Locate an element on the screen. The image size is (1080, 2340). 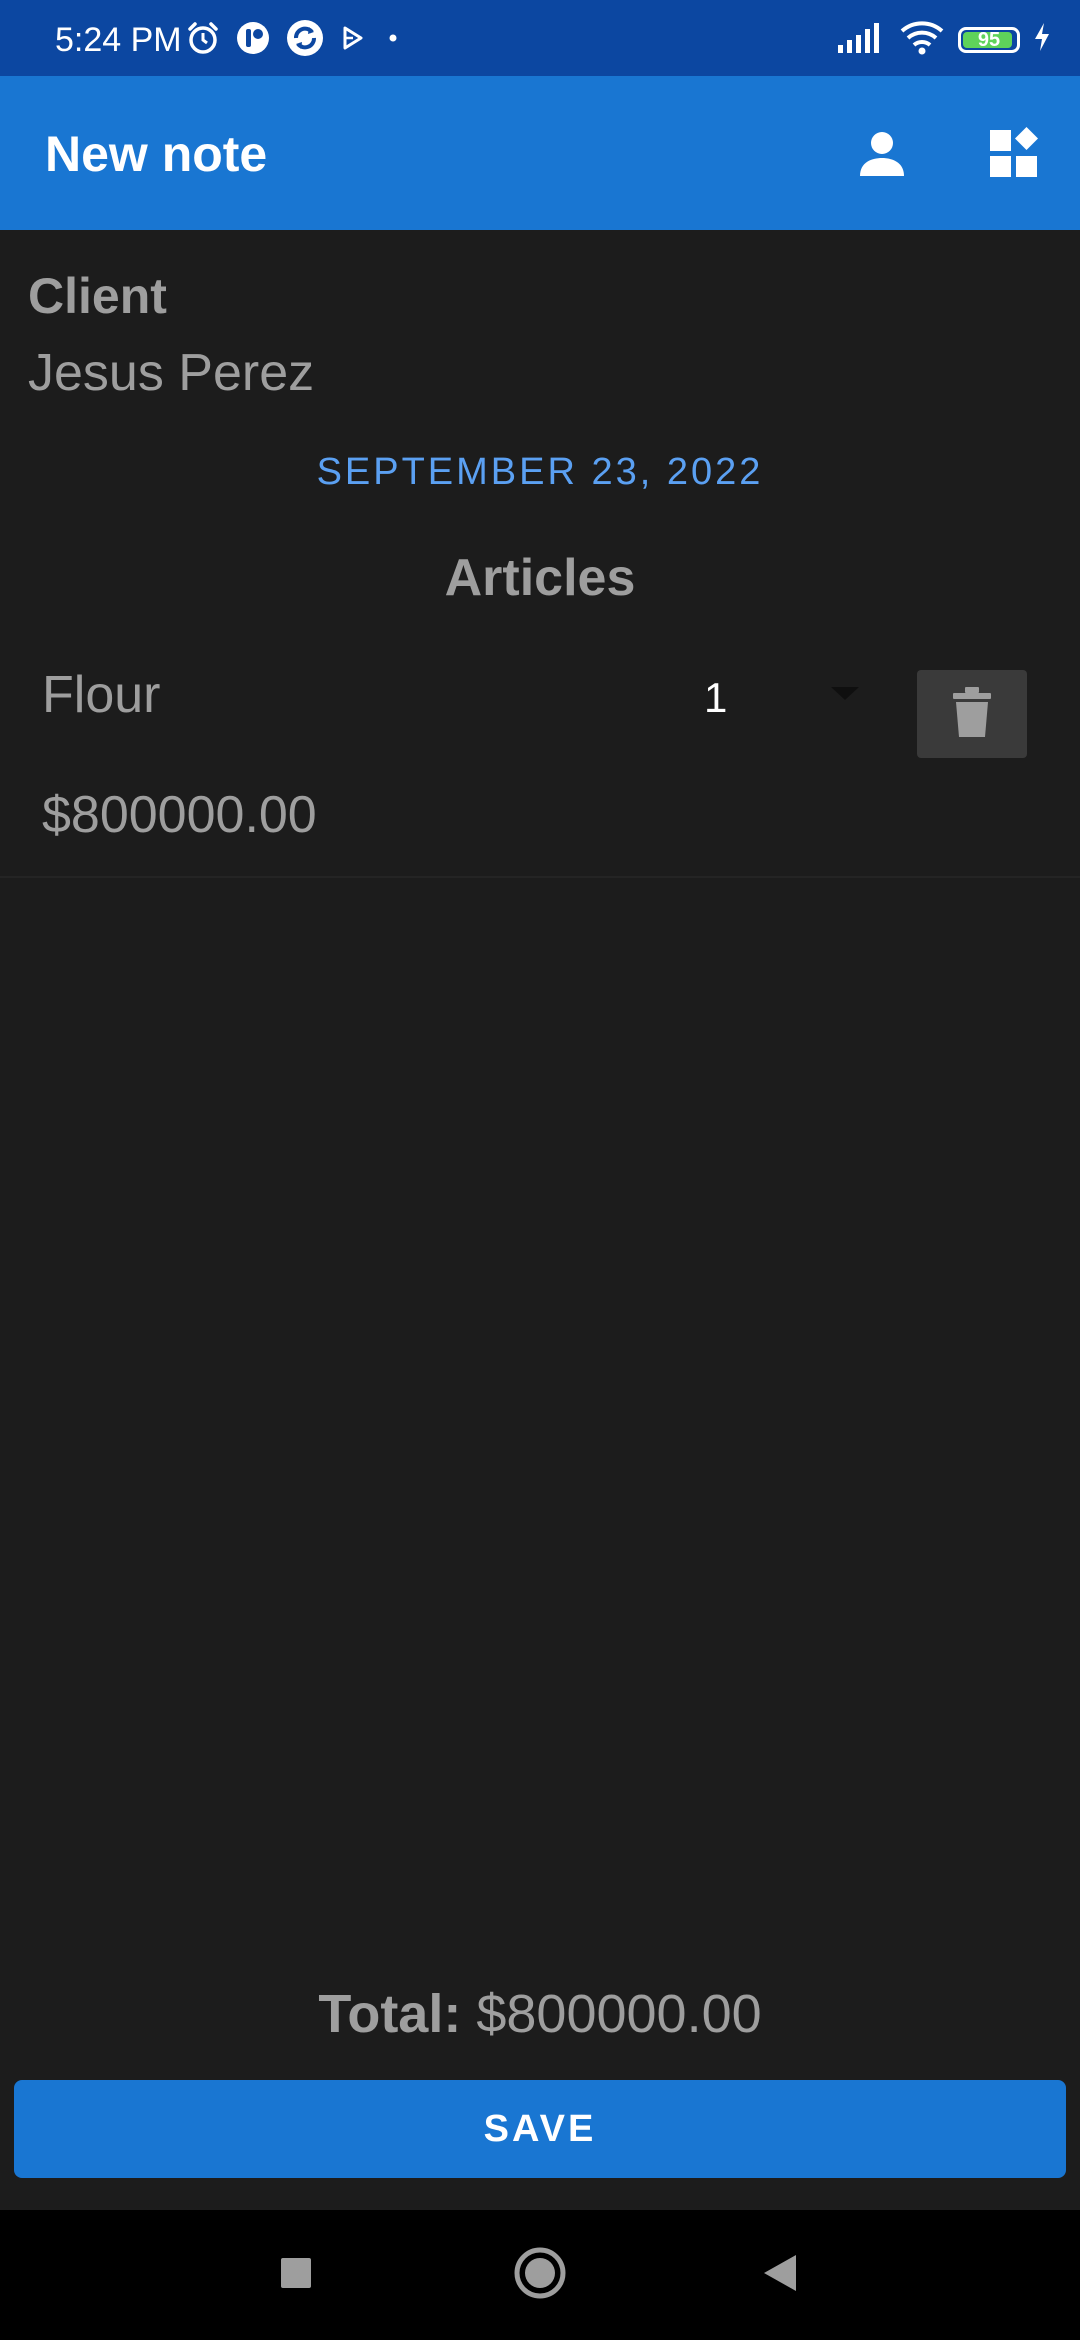
charging-icon is located at coordinates (1042, 39).